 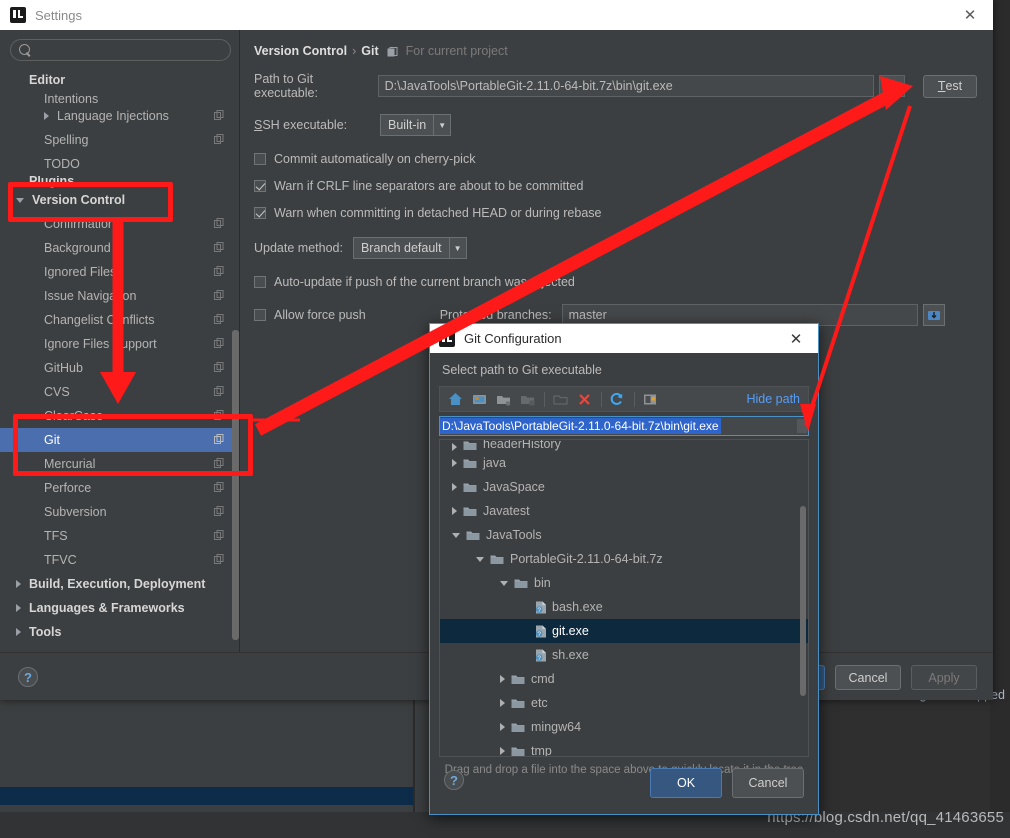 I want to click on breadcrumb-root: Version Control, so click(x=300, y=51).